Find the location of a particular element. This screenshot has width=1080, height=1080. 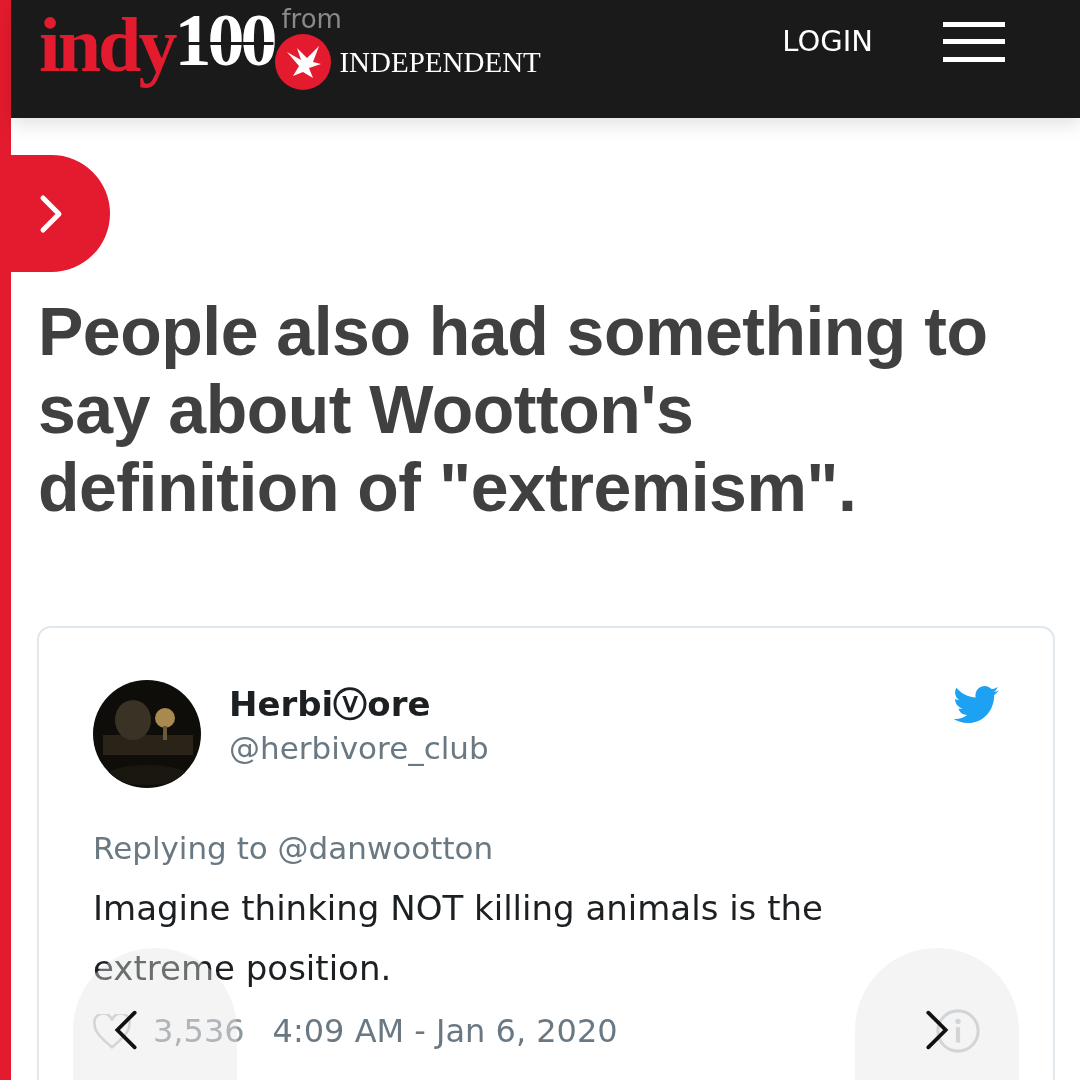

bird-icon is located at coordinates (976, 705).